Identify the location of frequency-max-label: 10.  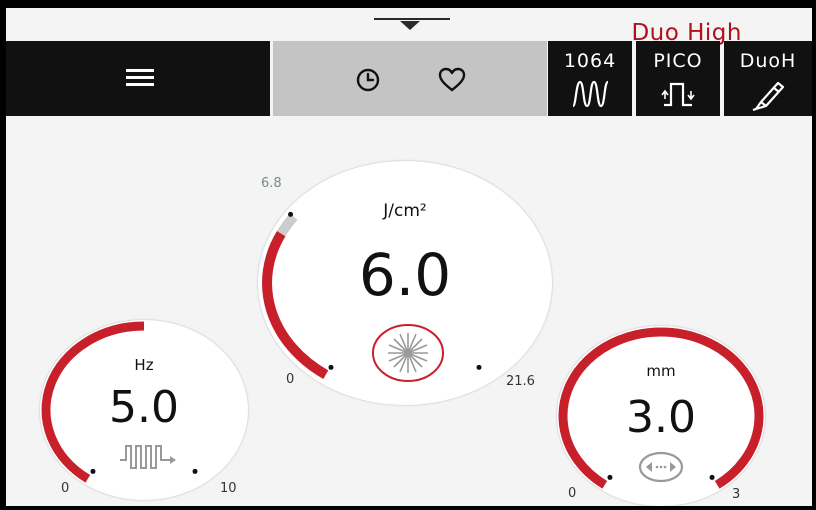
(228, 488).